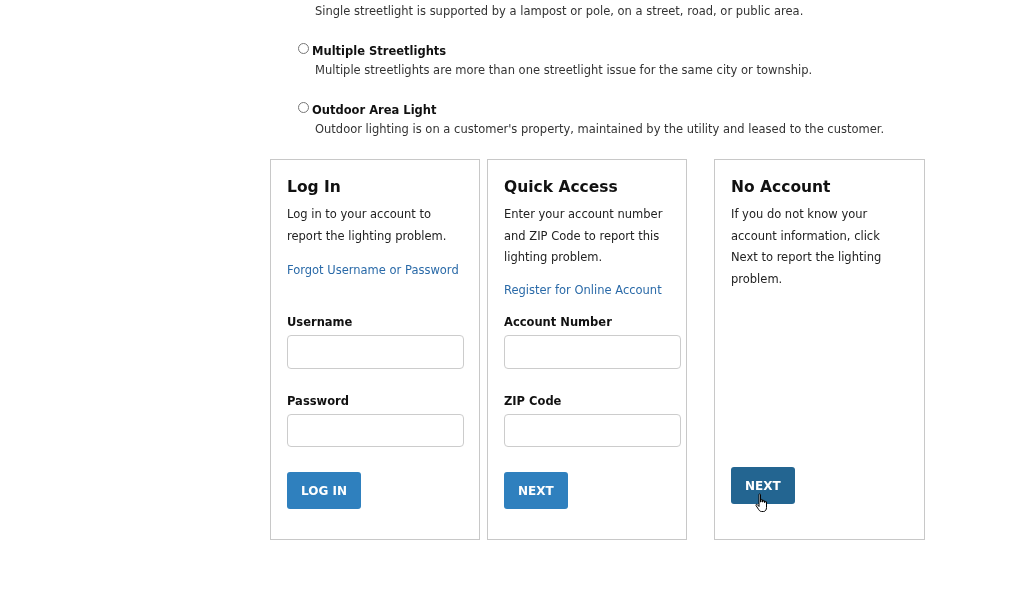 Image resolution: width=1024 pixels, height=598 pixels. Describe the element at coordinates (807, 247) in the screenshot. I see `card-description: If you do not know your account information, click Next to report the lighting problem.` at that location.